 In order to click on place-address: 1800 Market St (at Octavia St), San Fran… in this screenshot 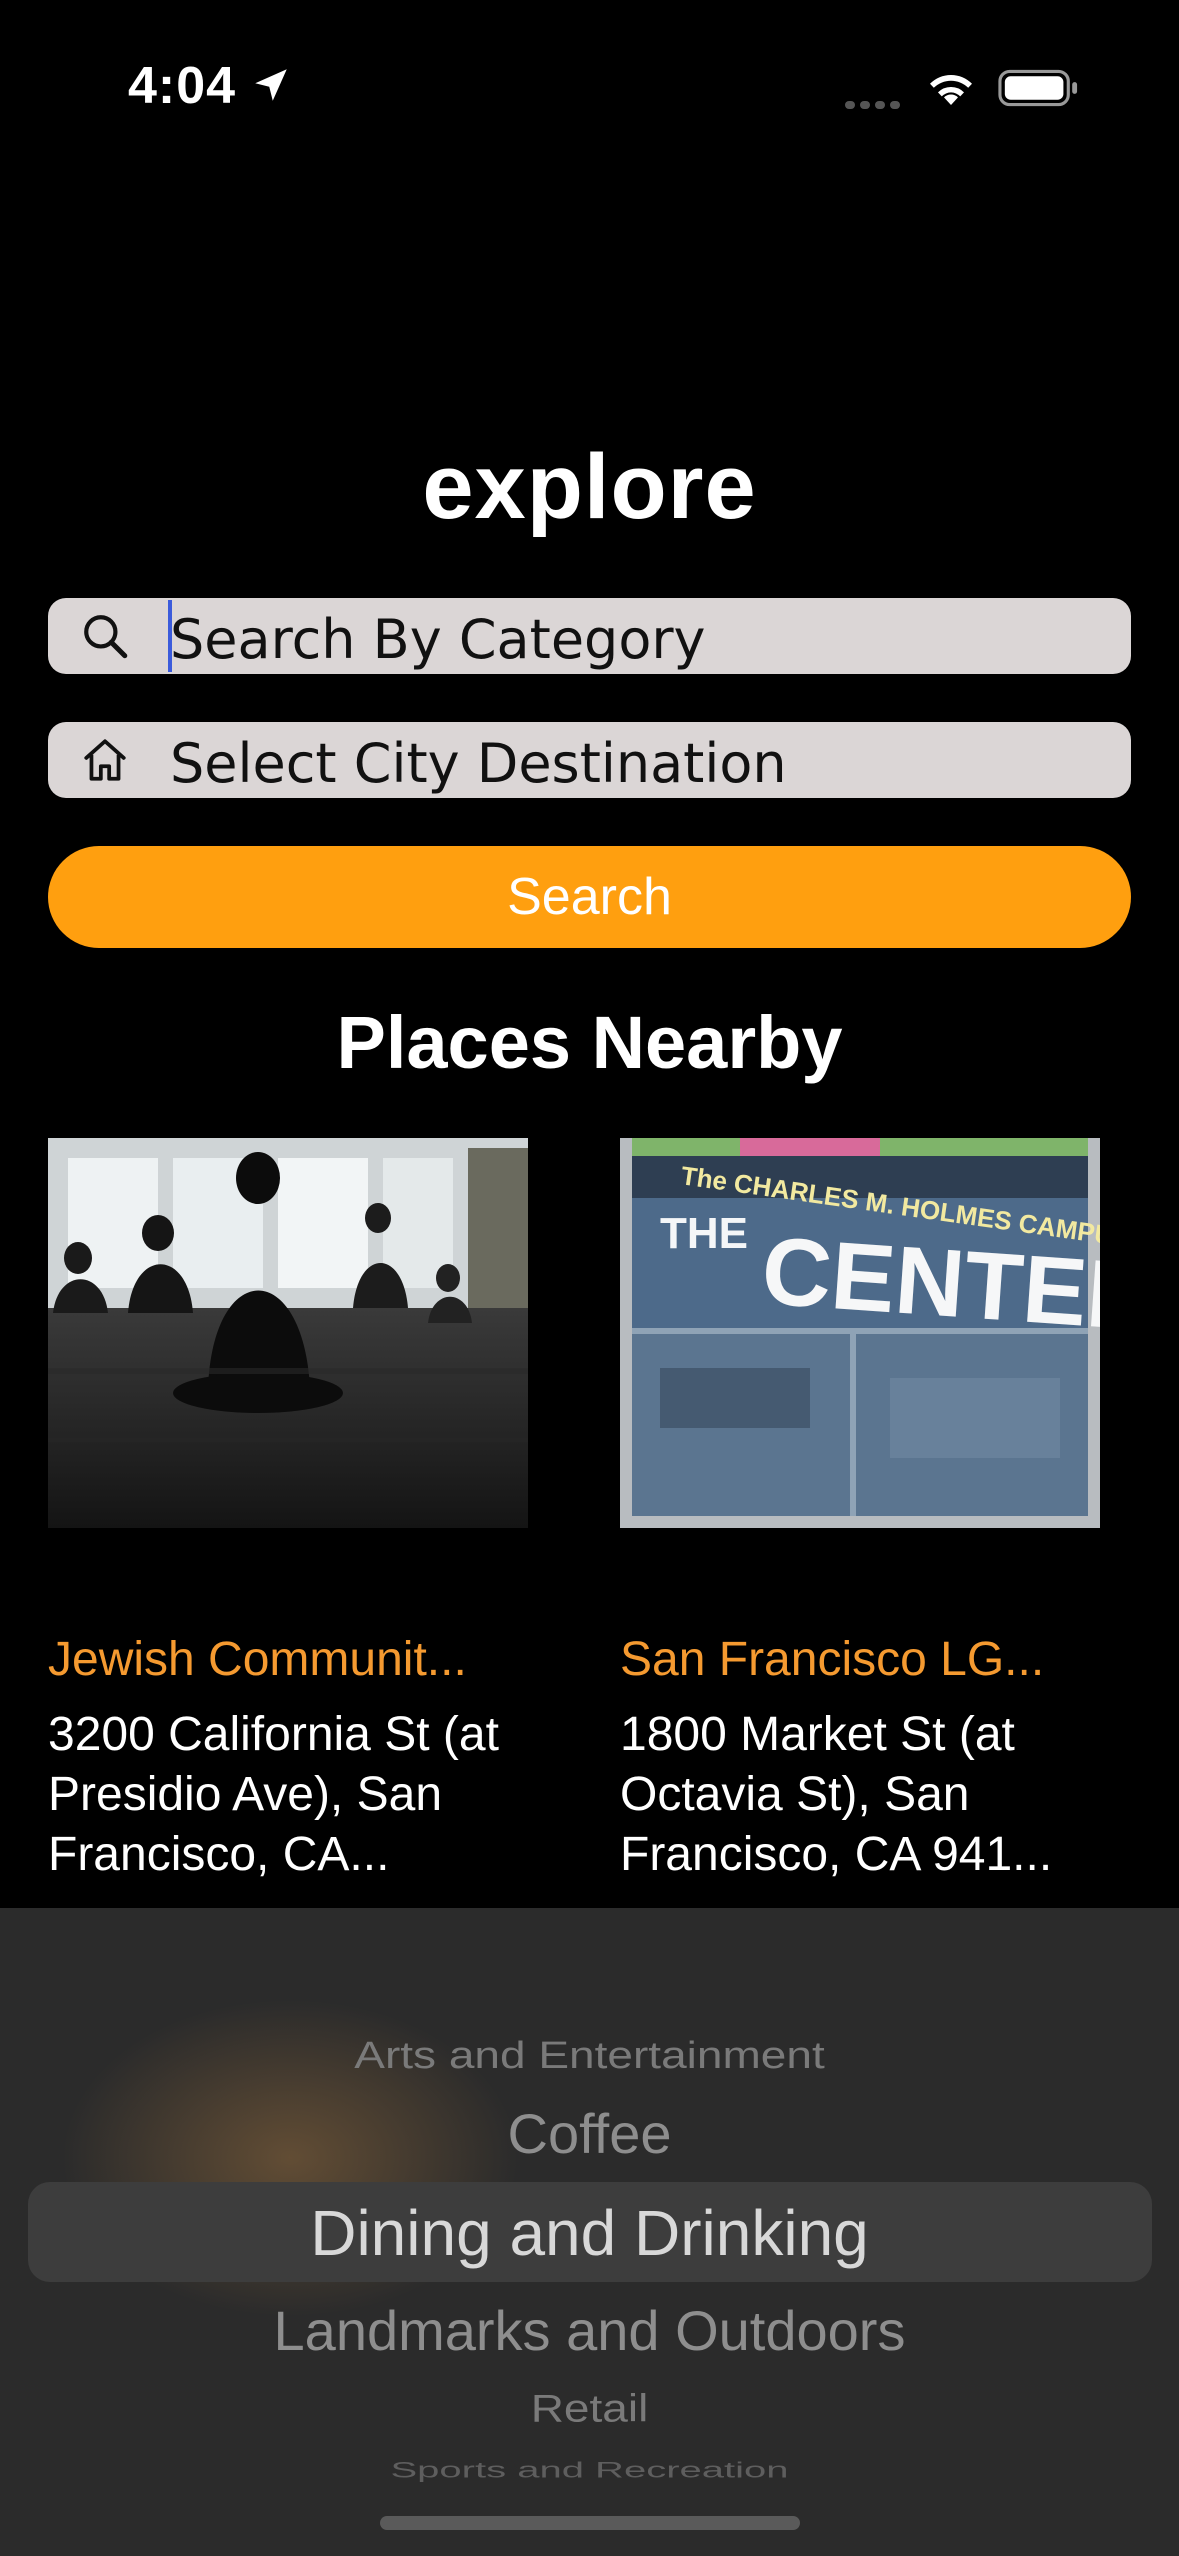, I will do `click(836, 1794)`.